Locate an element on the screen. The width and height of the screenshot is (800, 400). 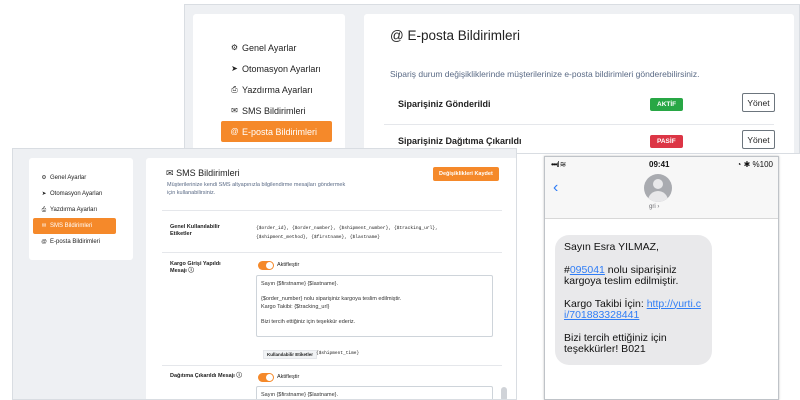
page-title-text: SMS Bildirimleri is located at coordinates (208, 173).